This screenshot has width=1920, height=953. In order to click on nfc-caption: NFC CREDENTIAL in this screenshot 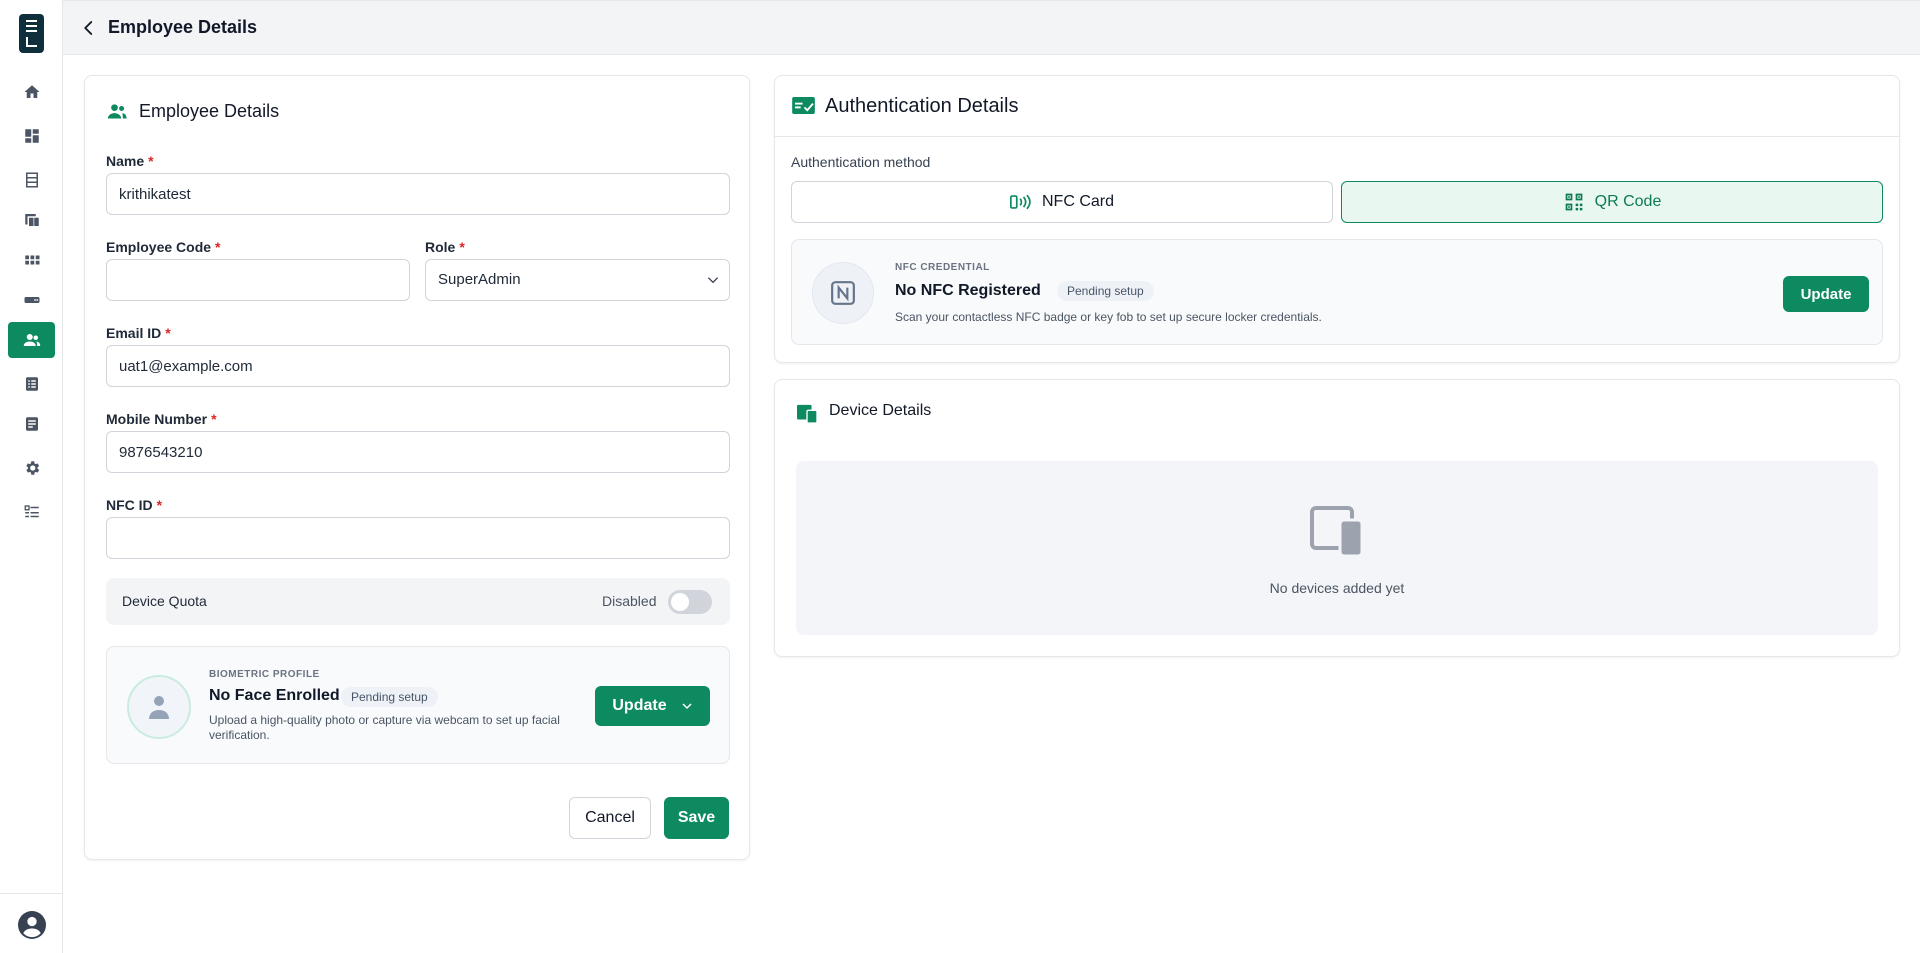, I will do `click(942, 267)`.